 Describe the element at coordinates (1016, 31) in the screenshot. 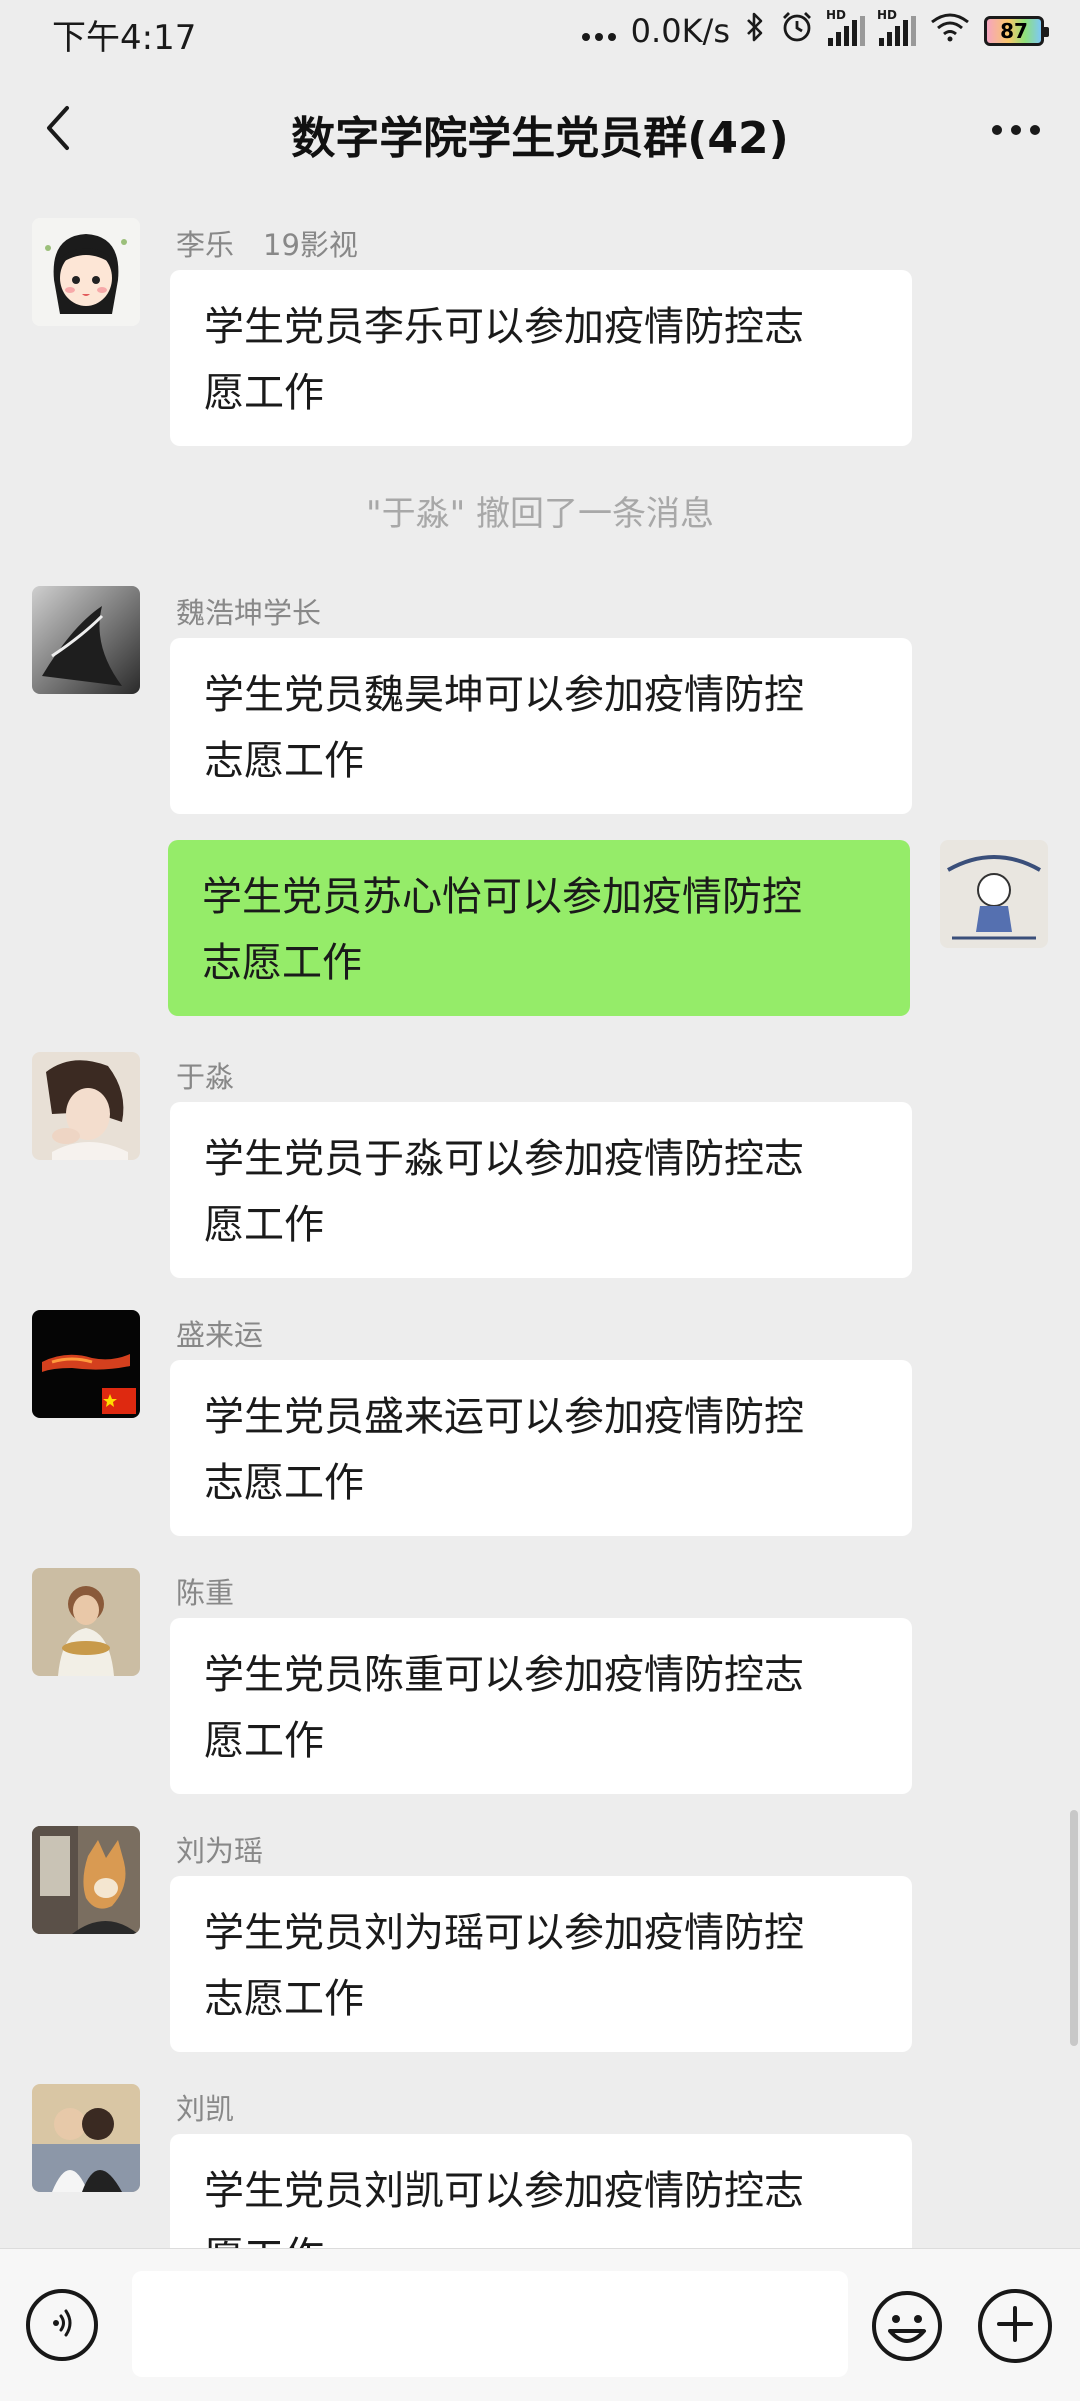

I see `battery-icon: 87` at that location.